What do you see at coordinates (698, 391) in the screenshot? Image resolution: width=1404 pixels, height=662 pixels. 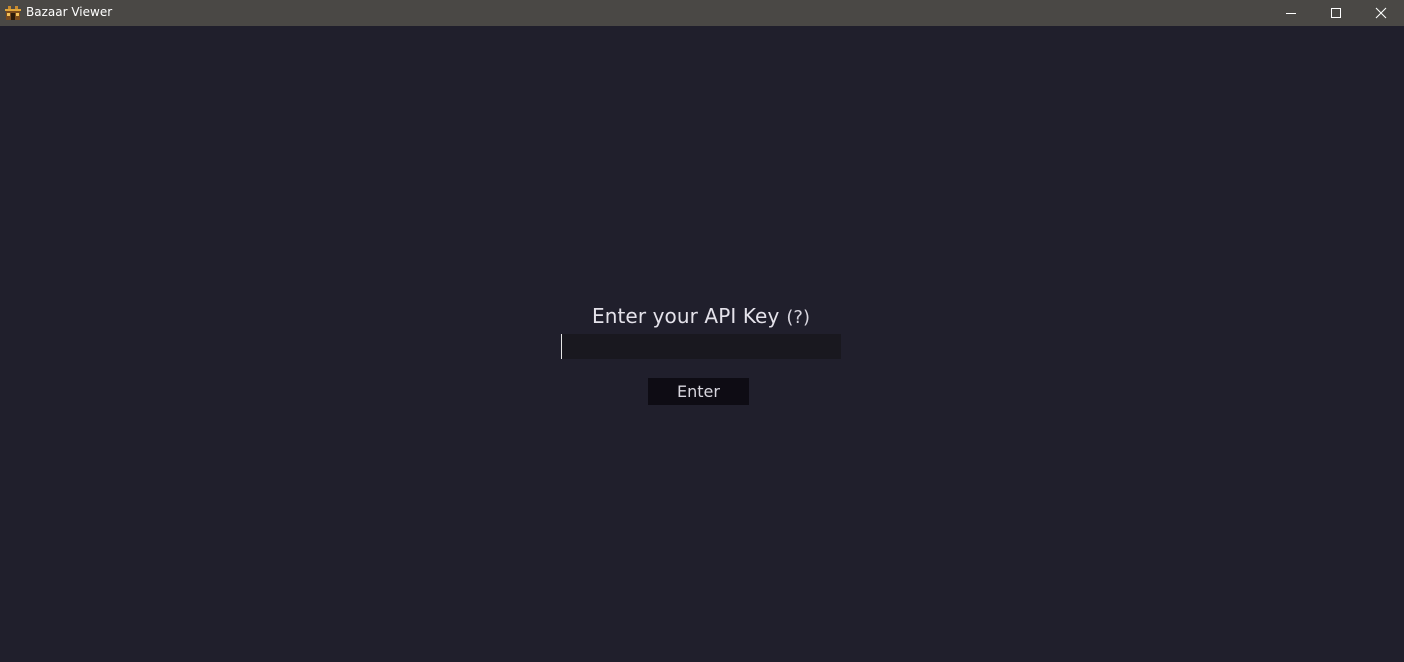 I see `enter-button: Enter` at bounding box center [698, 391].